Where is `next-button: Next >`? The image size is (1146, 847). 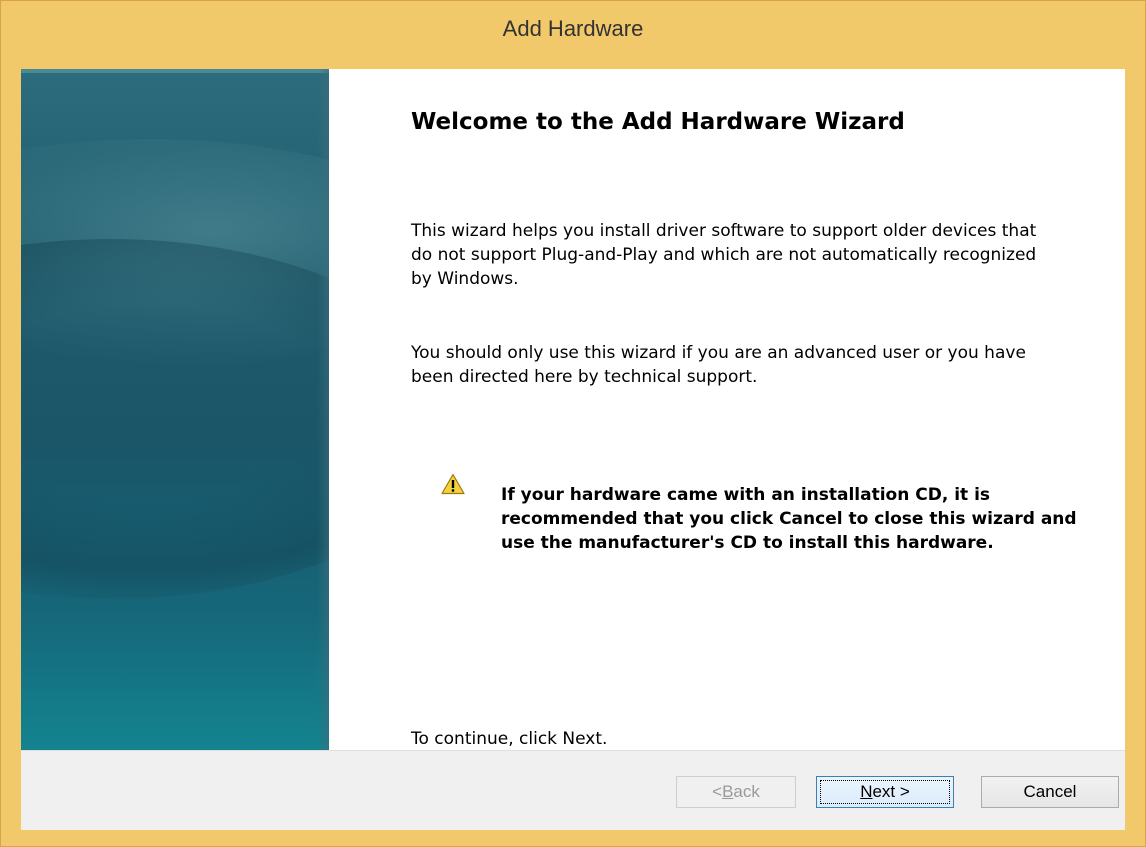
next-button: Next > is located at coordinates (885, 792).